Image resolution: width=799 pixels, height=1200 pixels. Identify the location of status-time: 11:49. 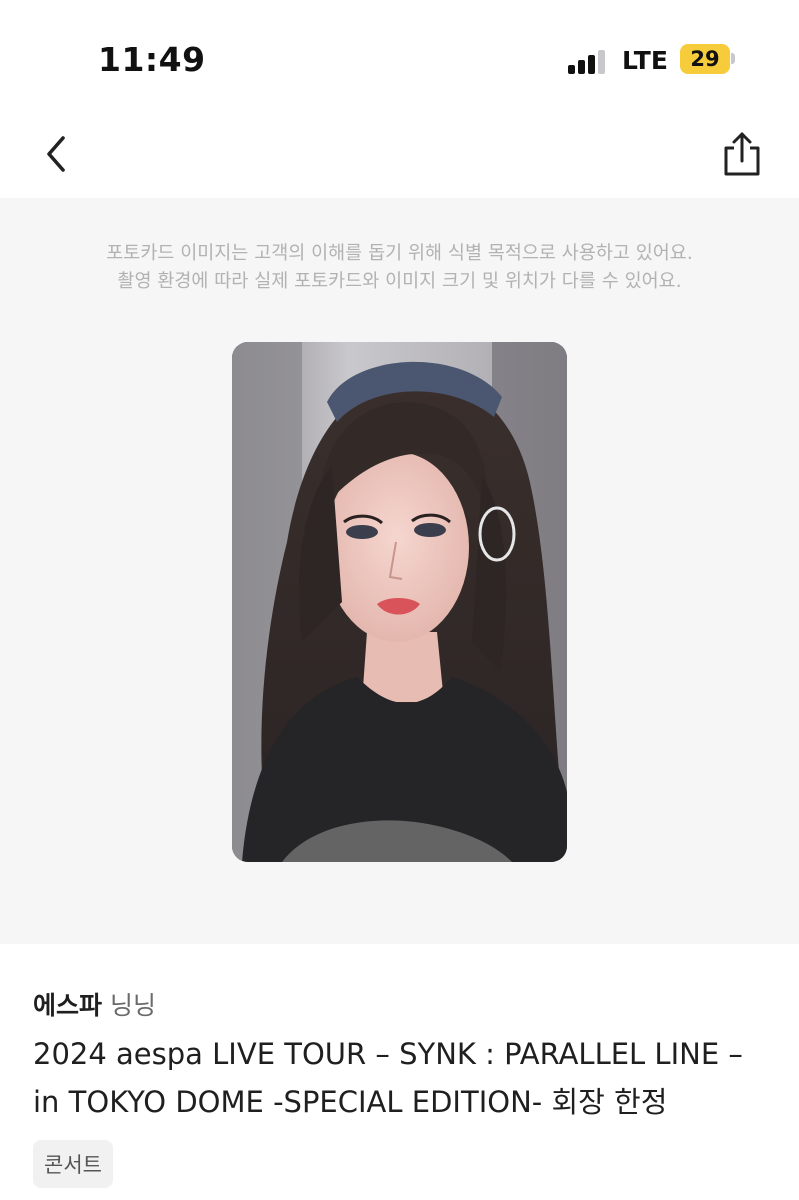
(152, 59).